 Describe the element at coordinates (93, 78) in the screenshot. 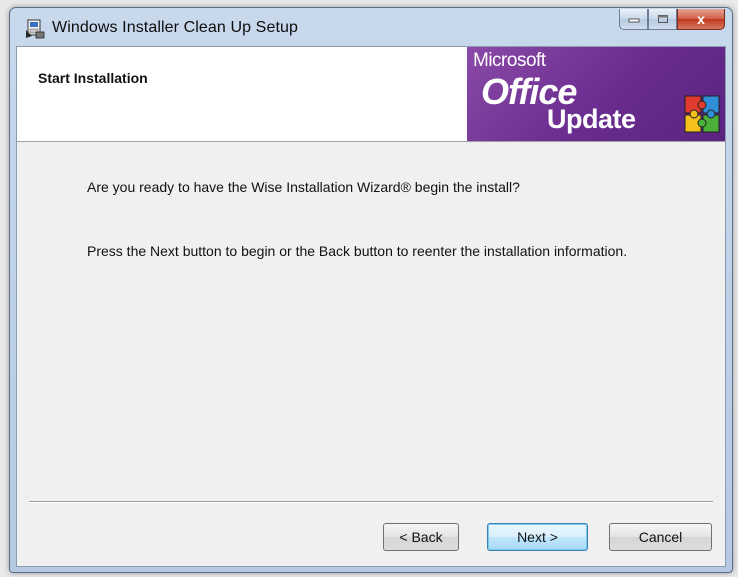

I see `page-title: Start Installation` at that location.